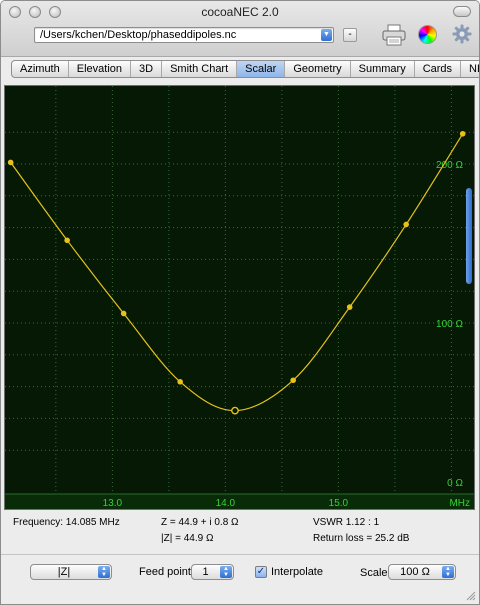 Image resolution: width=480 pixels, height=605 pixels. I want to click on tab-smith-chart: Smith Chart, so click(200, 69).